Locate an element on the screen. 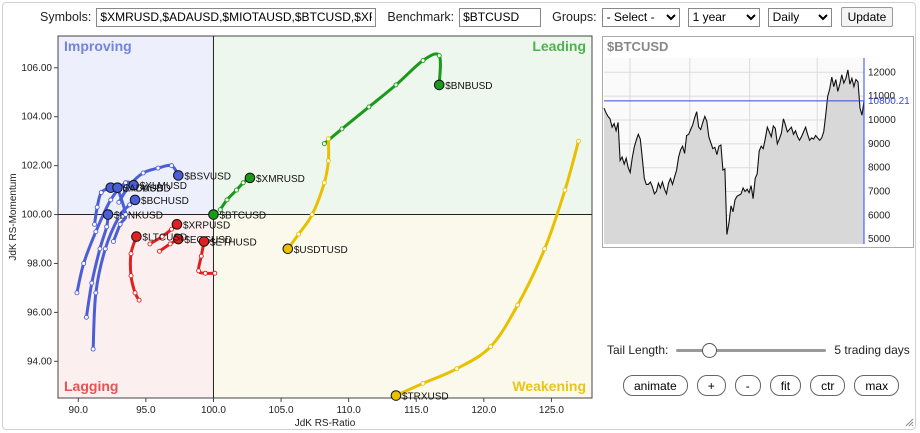 The height and width of the screenshot is (433, 920). mini-y-tick-label: 6000 is located at coordinates (879, 215).